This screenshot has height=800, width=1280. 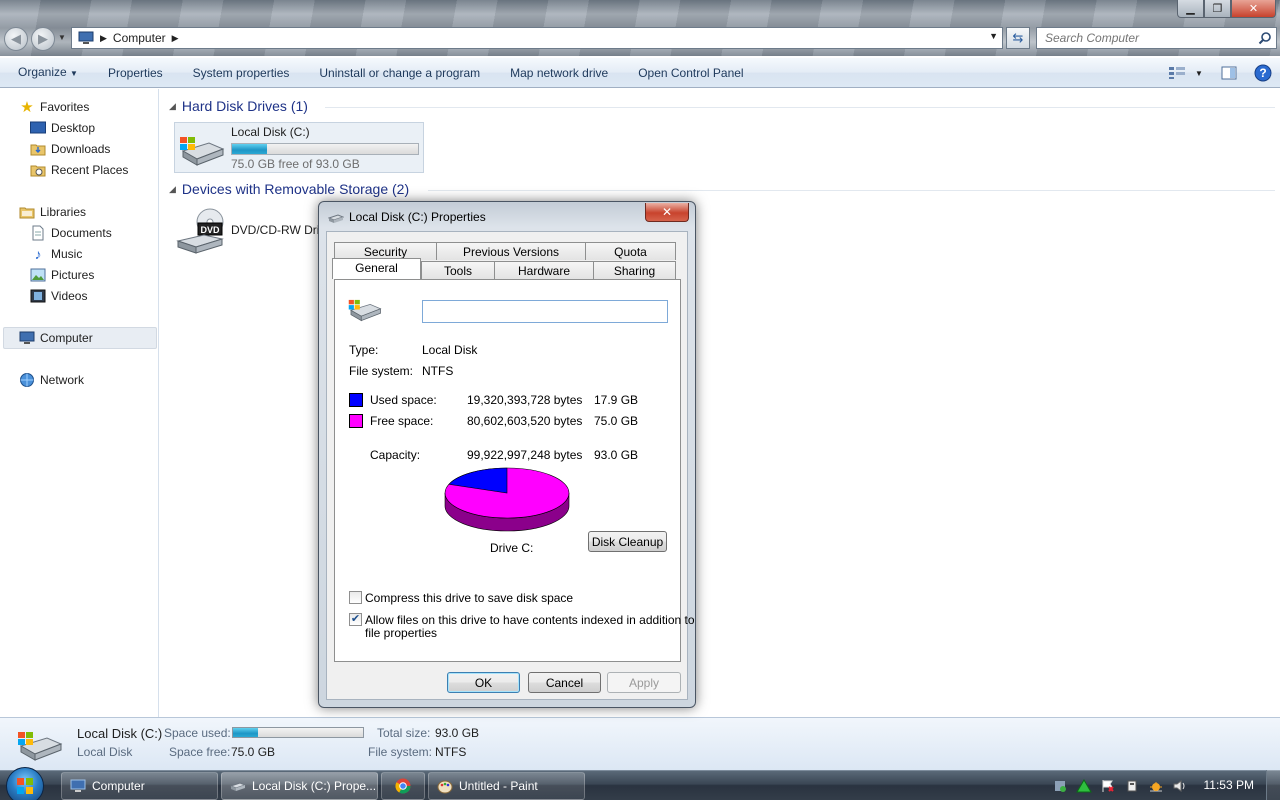 I want to click on restore-button: ❐, so click(x=1217, y=9).